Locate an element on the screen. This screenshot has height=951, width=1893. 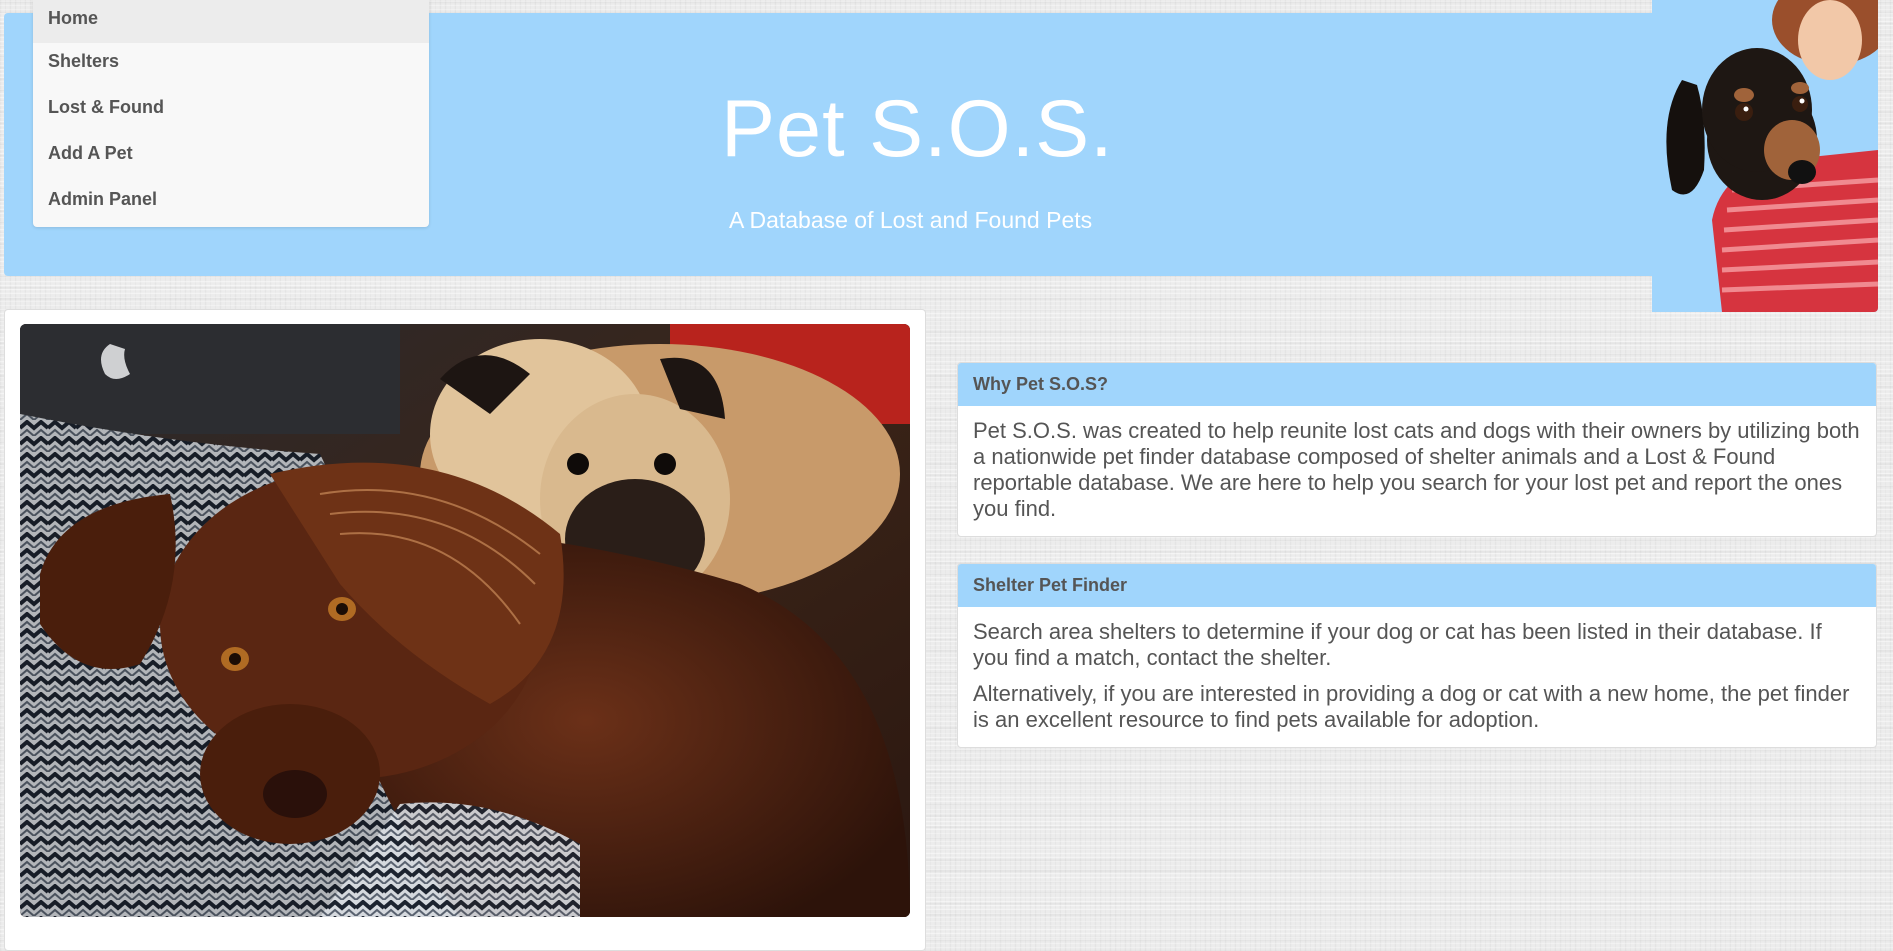
nav-item-admin-panel: Admin Panel is located at coordinates (231, 204).